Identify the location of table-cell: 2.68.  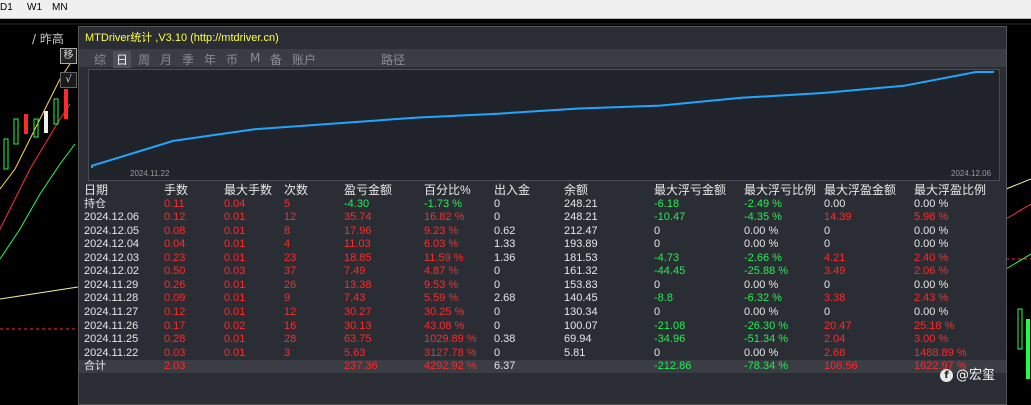
(835, 352).